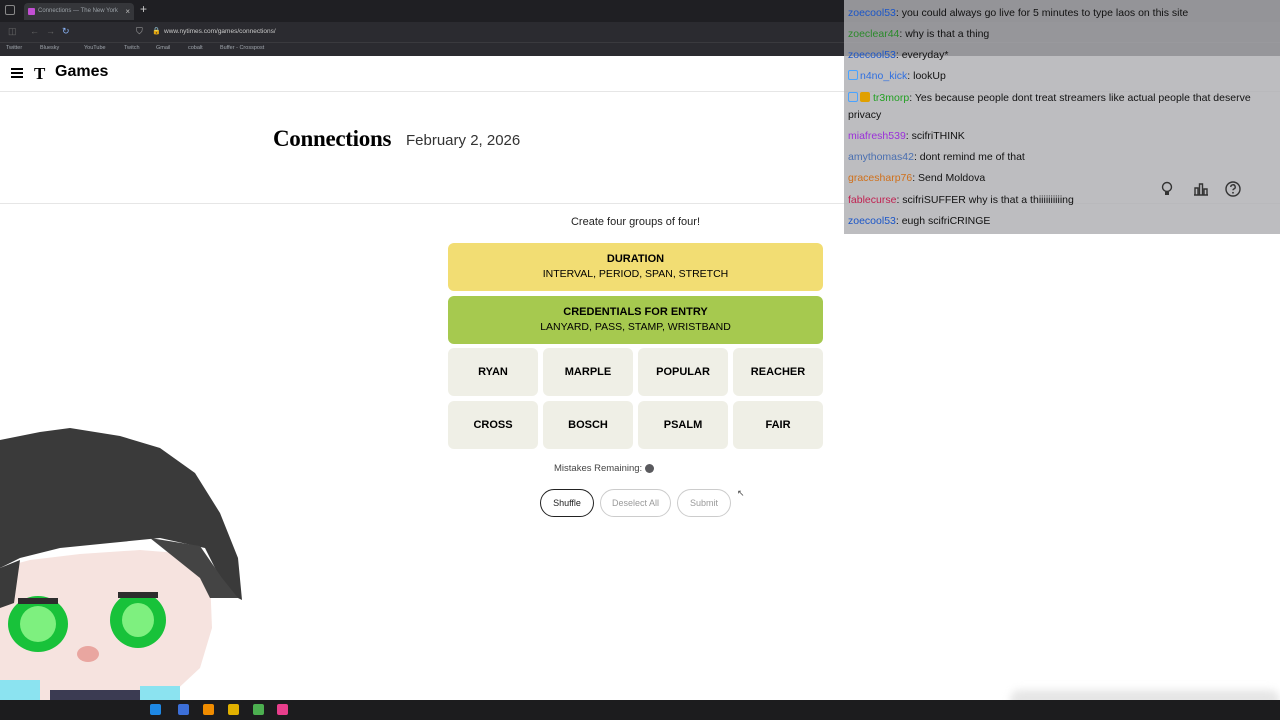  What do you see at coordinates (66, 31) in the screenshot?
I see `reload-icon: ↻` at bounding box center [66, 31].